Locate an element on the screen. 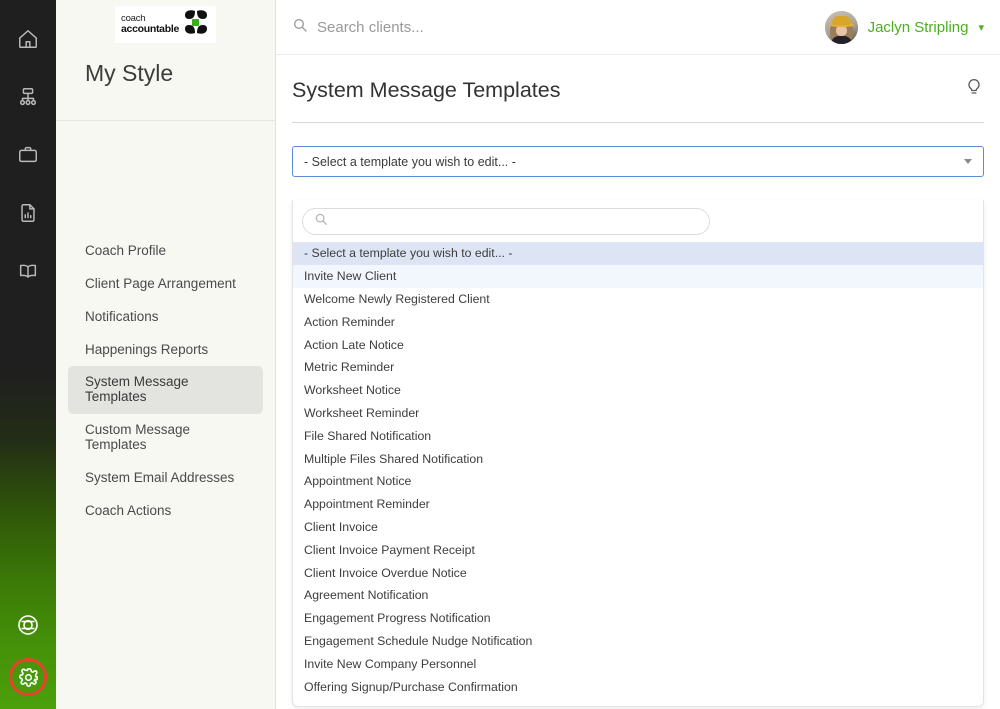 The image size is (1000, 709). rail-item-settings is located at coordinates (28, 677).